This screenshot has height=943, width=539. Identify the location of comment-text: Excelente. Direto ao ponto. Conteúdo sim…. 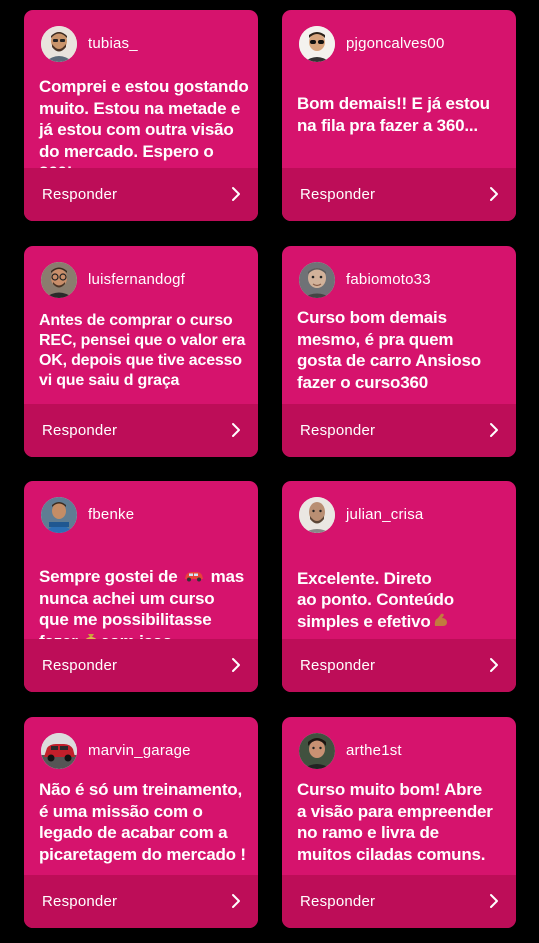
(402, 590).